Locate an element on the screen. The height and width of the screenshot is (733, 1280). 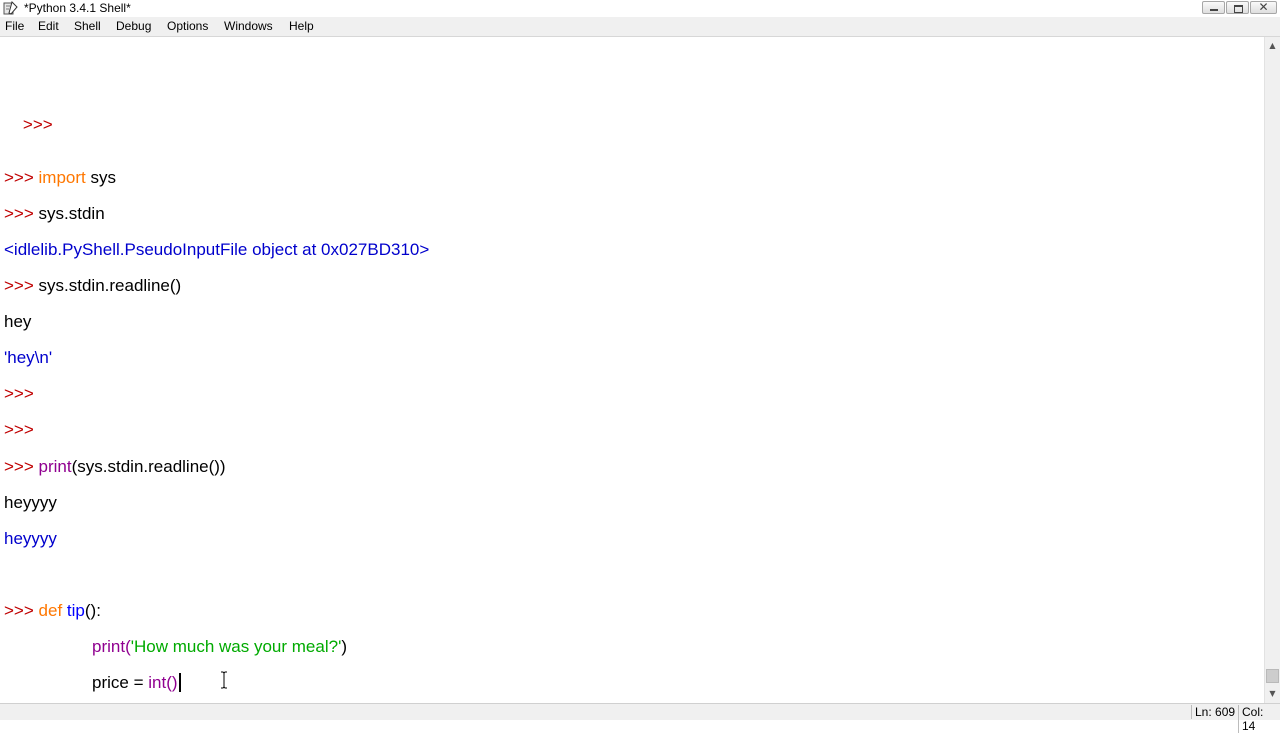
menu-windows: Windows is located at coordinates (248, 26).